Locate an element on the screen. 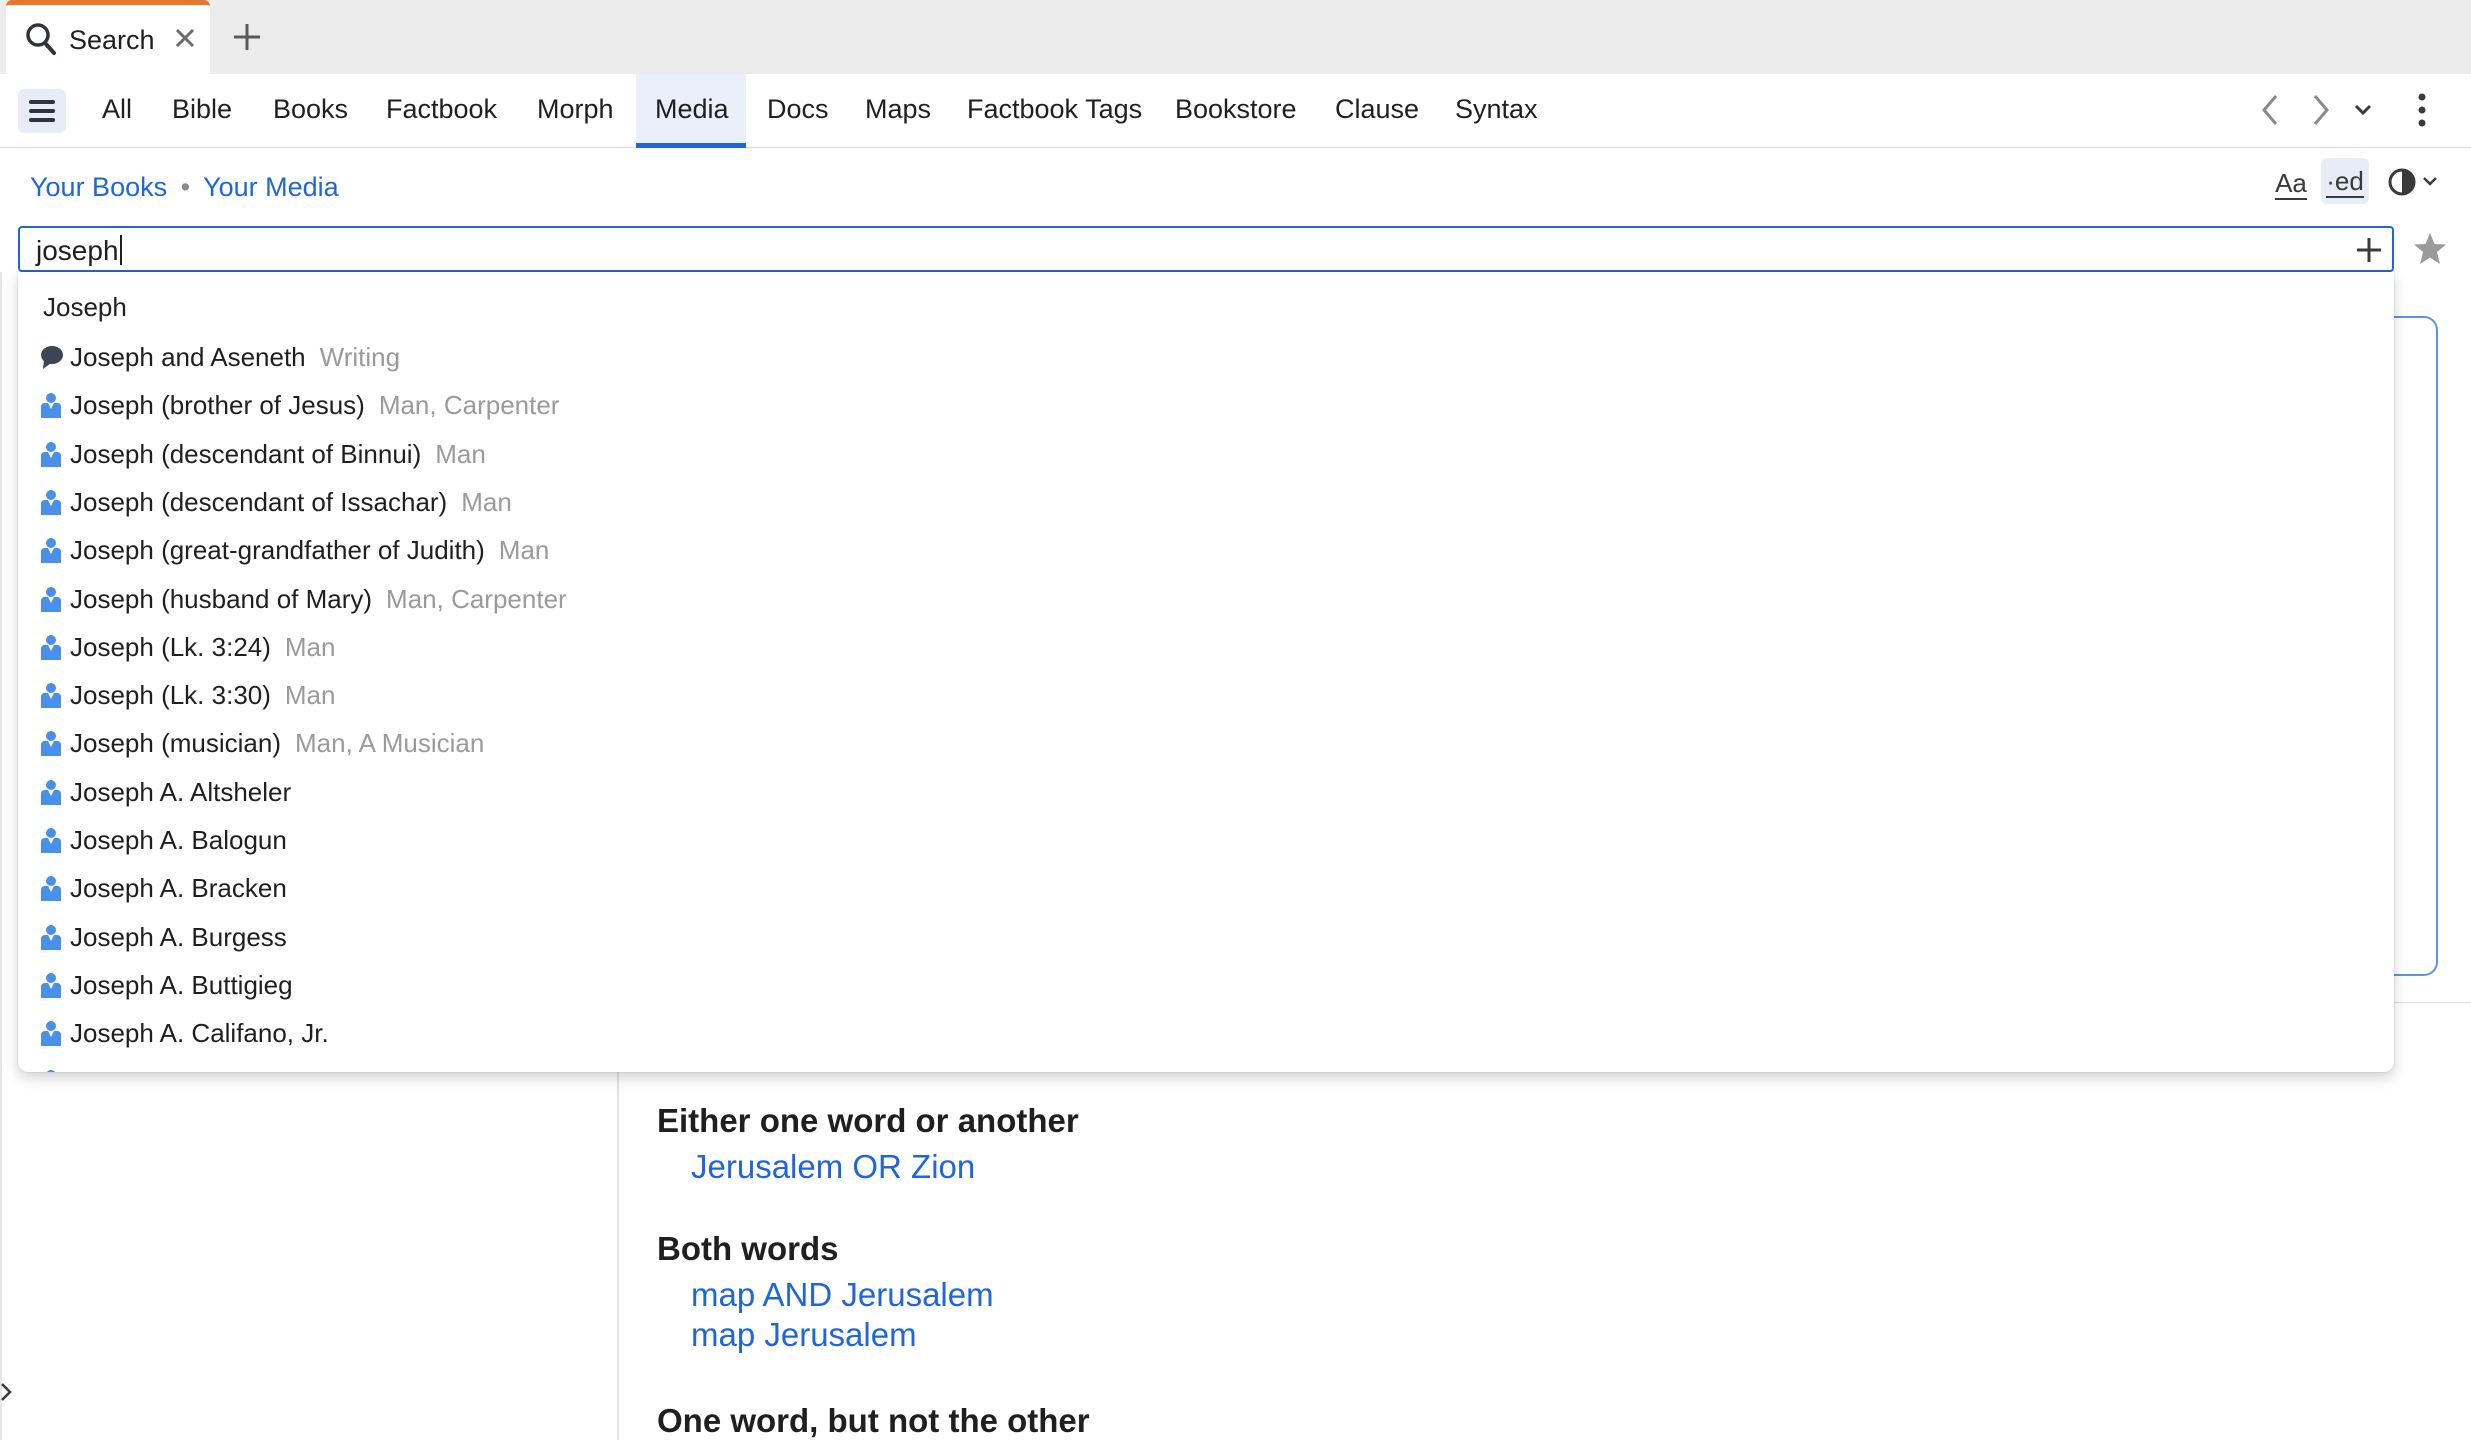 The height and width of the screenshot is (1440, 2471). text-cursor is located at coordinates (120, 250).